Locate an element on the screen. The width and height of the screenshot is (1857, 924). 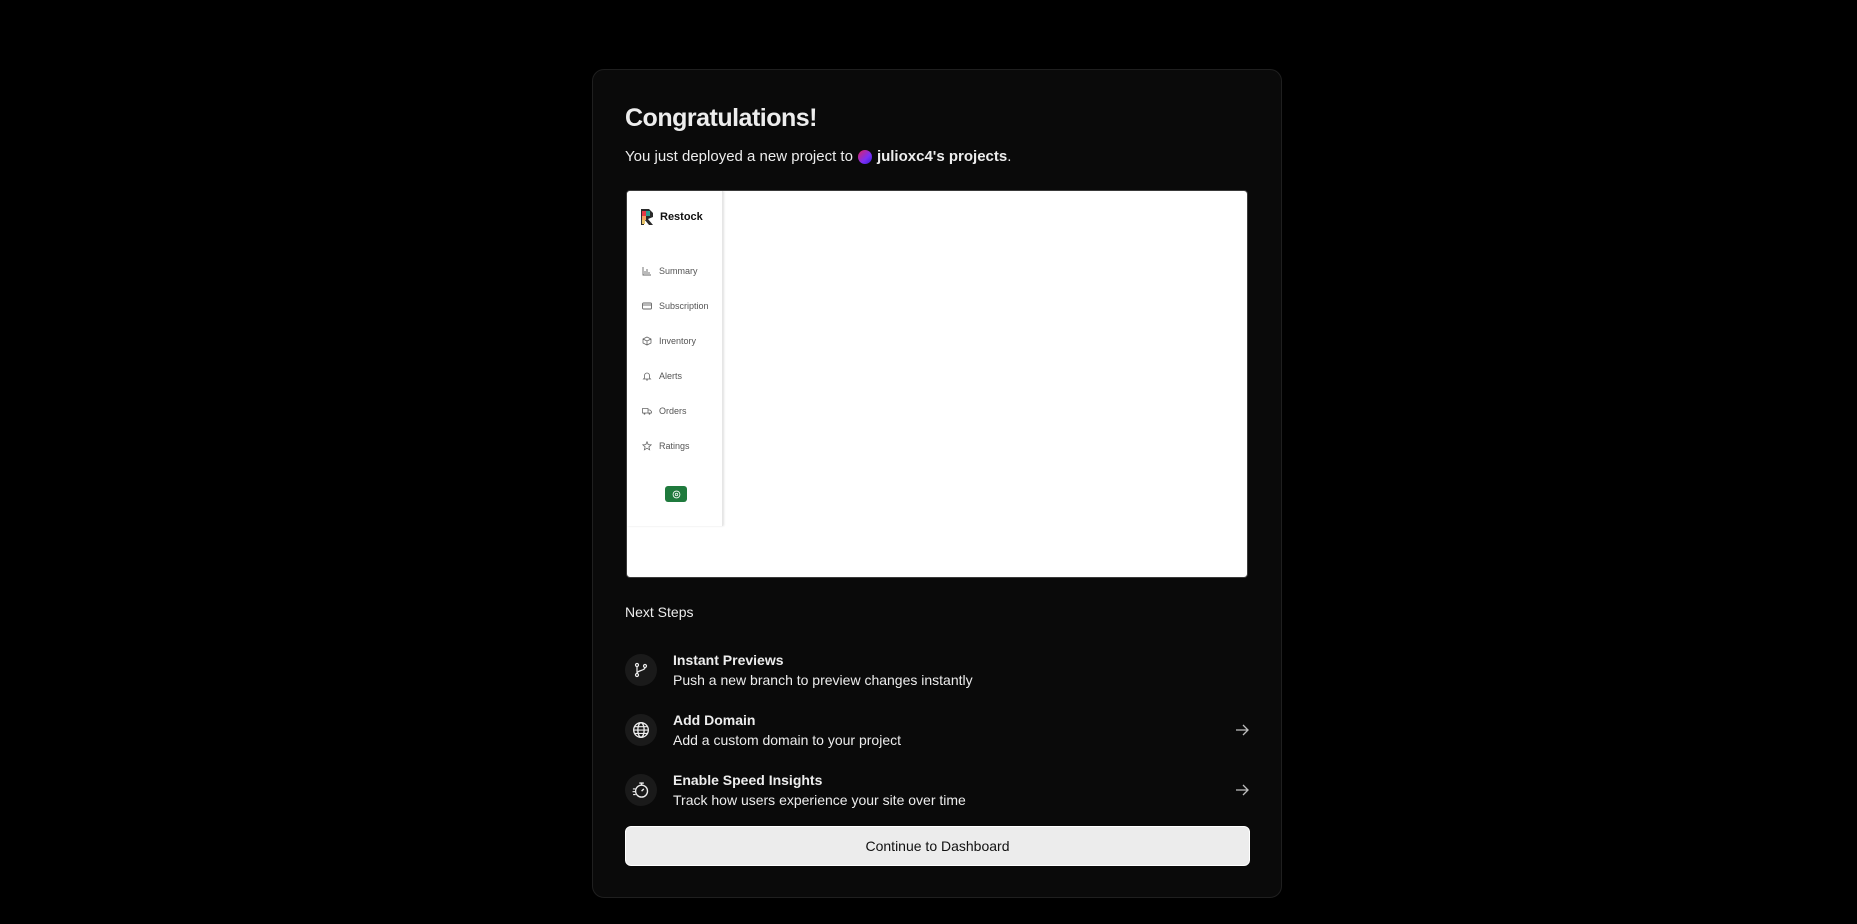
stopwatch-icon is located at coordinates (640, 790).